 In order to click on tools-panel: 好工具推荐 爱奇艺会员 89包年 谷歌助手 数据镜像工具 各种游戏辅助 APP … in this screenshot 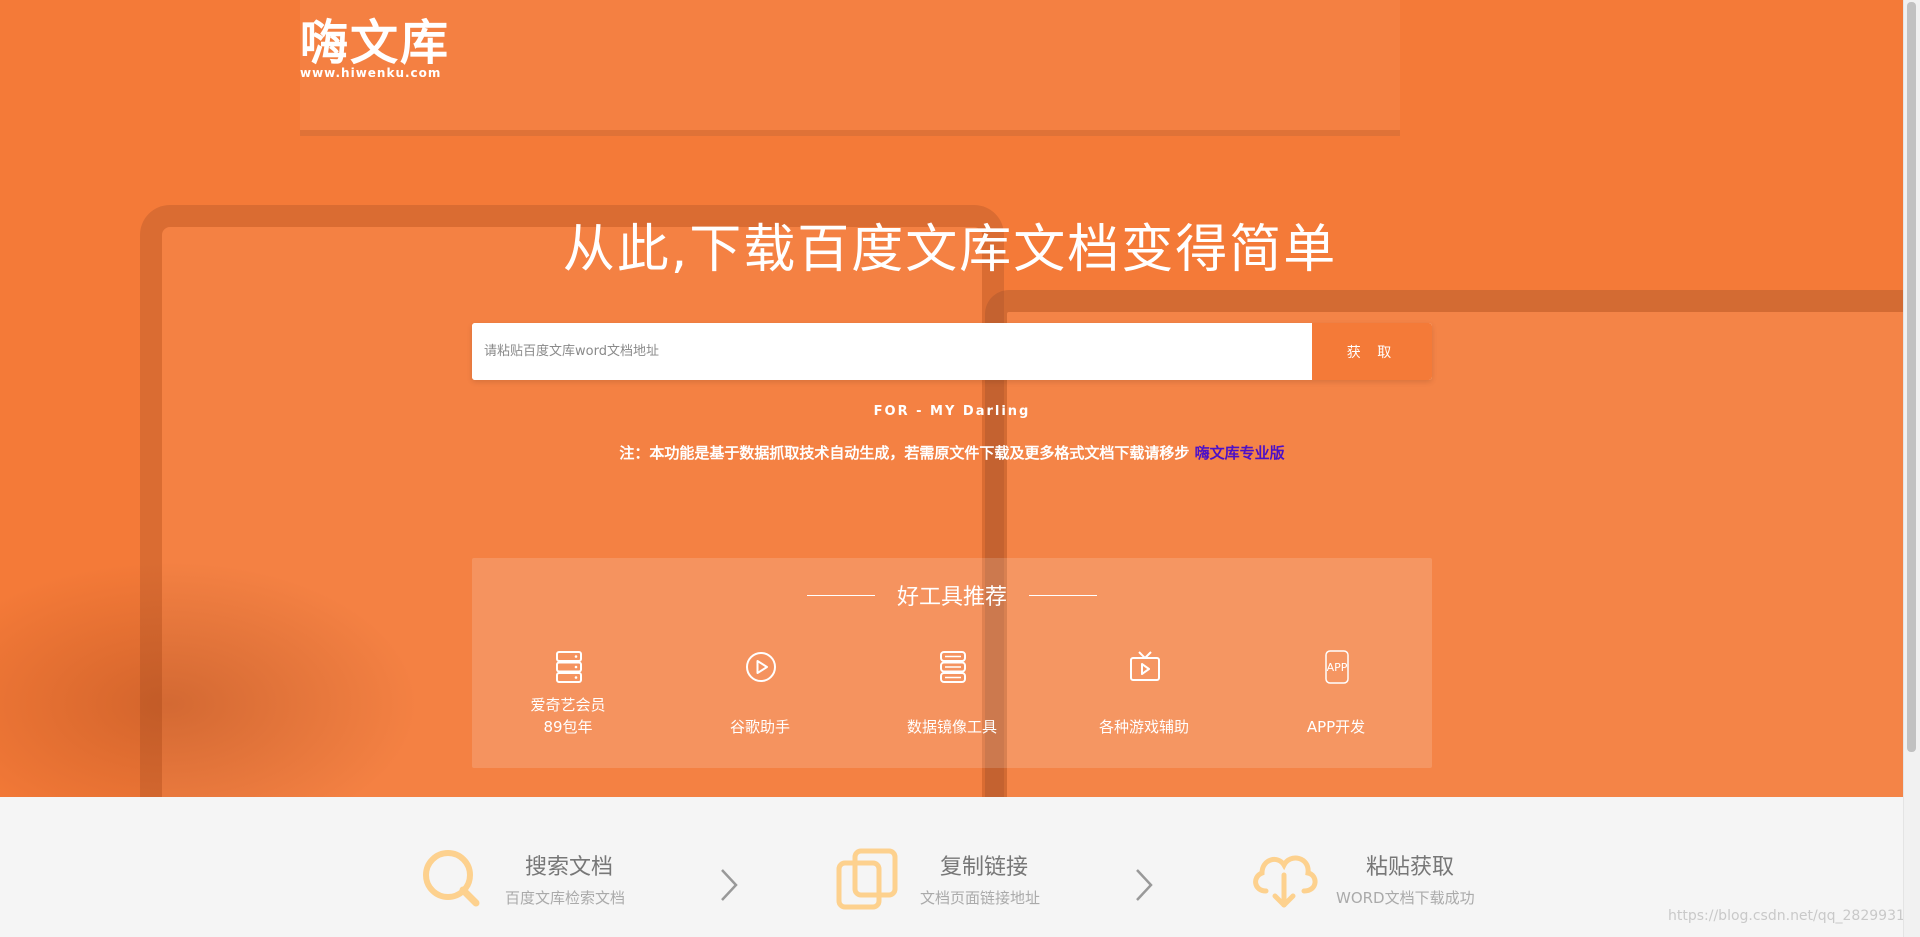, I will do `click(952, 663)`.